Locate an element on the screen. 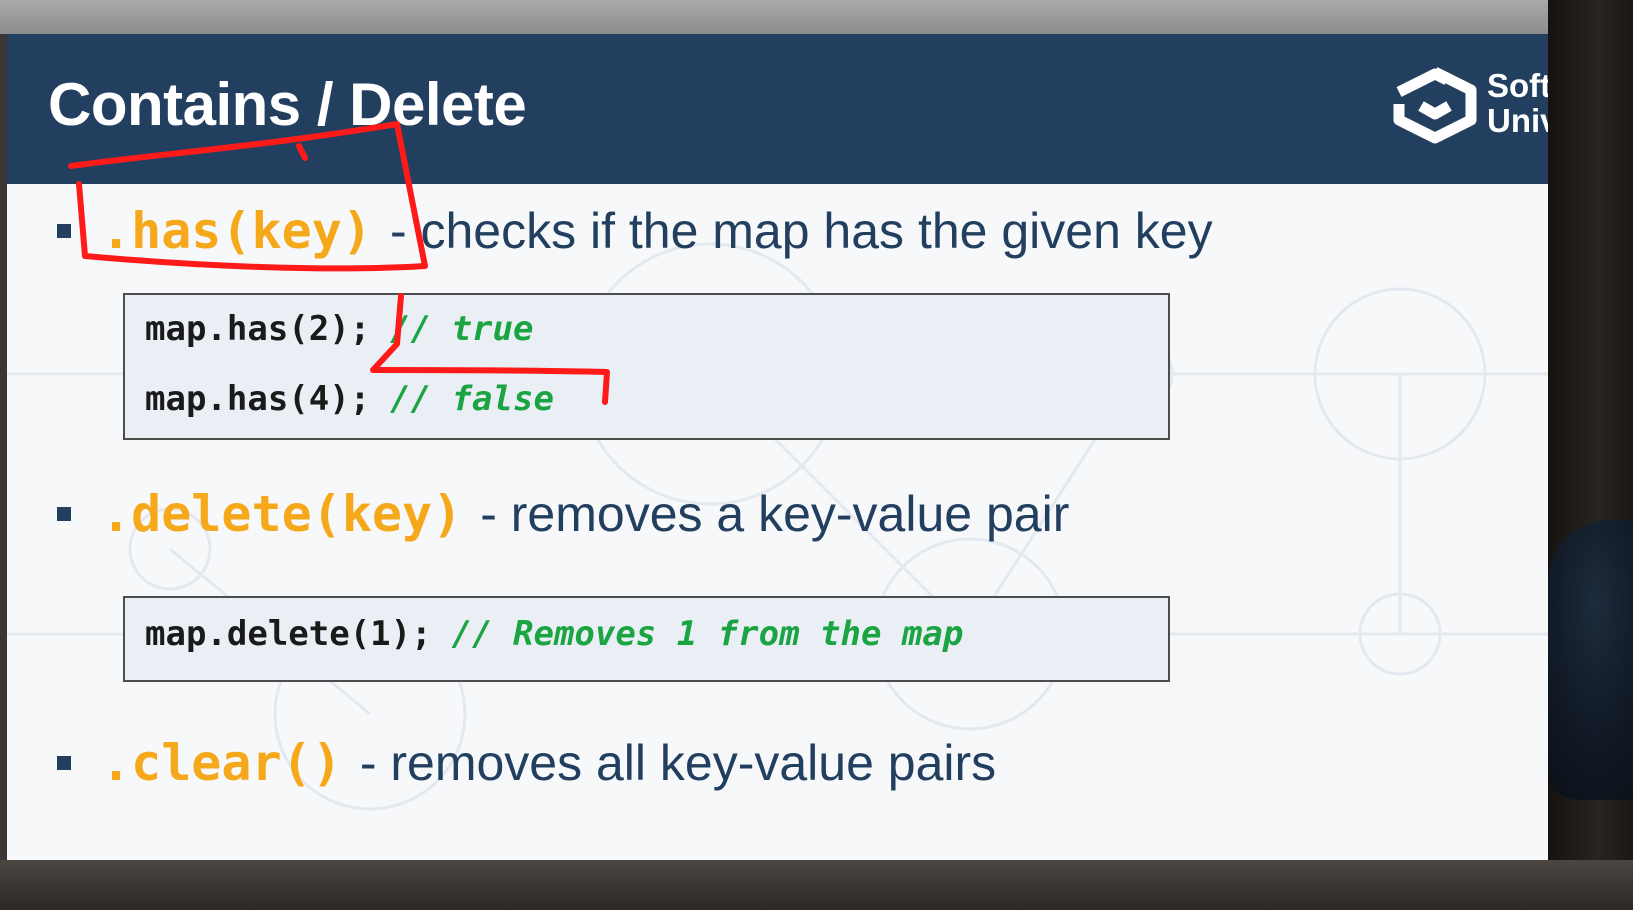 The width and height of the screenshot is (1633, 910). logo-text: Soft Univ is located at coordinates (1517, 103).